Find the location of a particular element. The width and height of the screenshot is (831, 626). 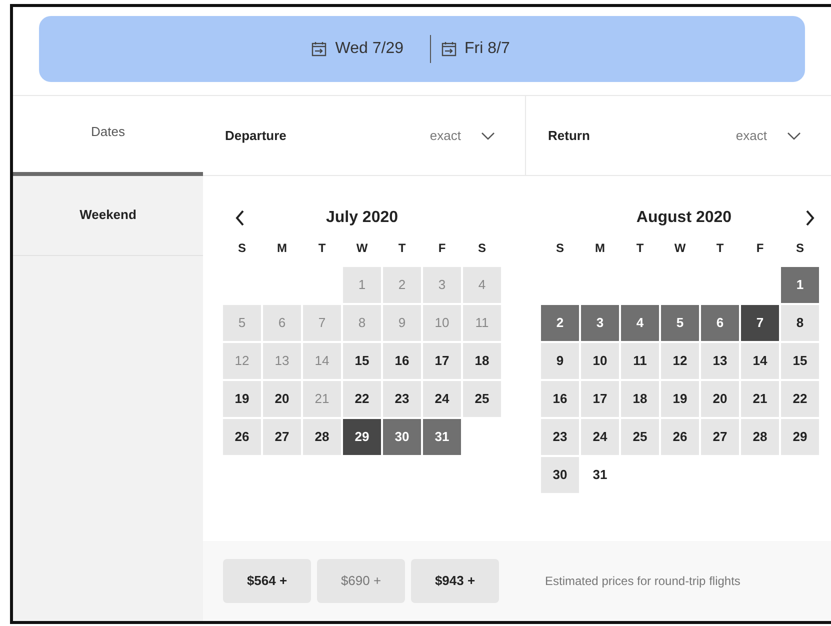

month-title: July 2020 is located at coordinates (362, 218).